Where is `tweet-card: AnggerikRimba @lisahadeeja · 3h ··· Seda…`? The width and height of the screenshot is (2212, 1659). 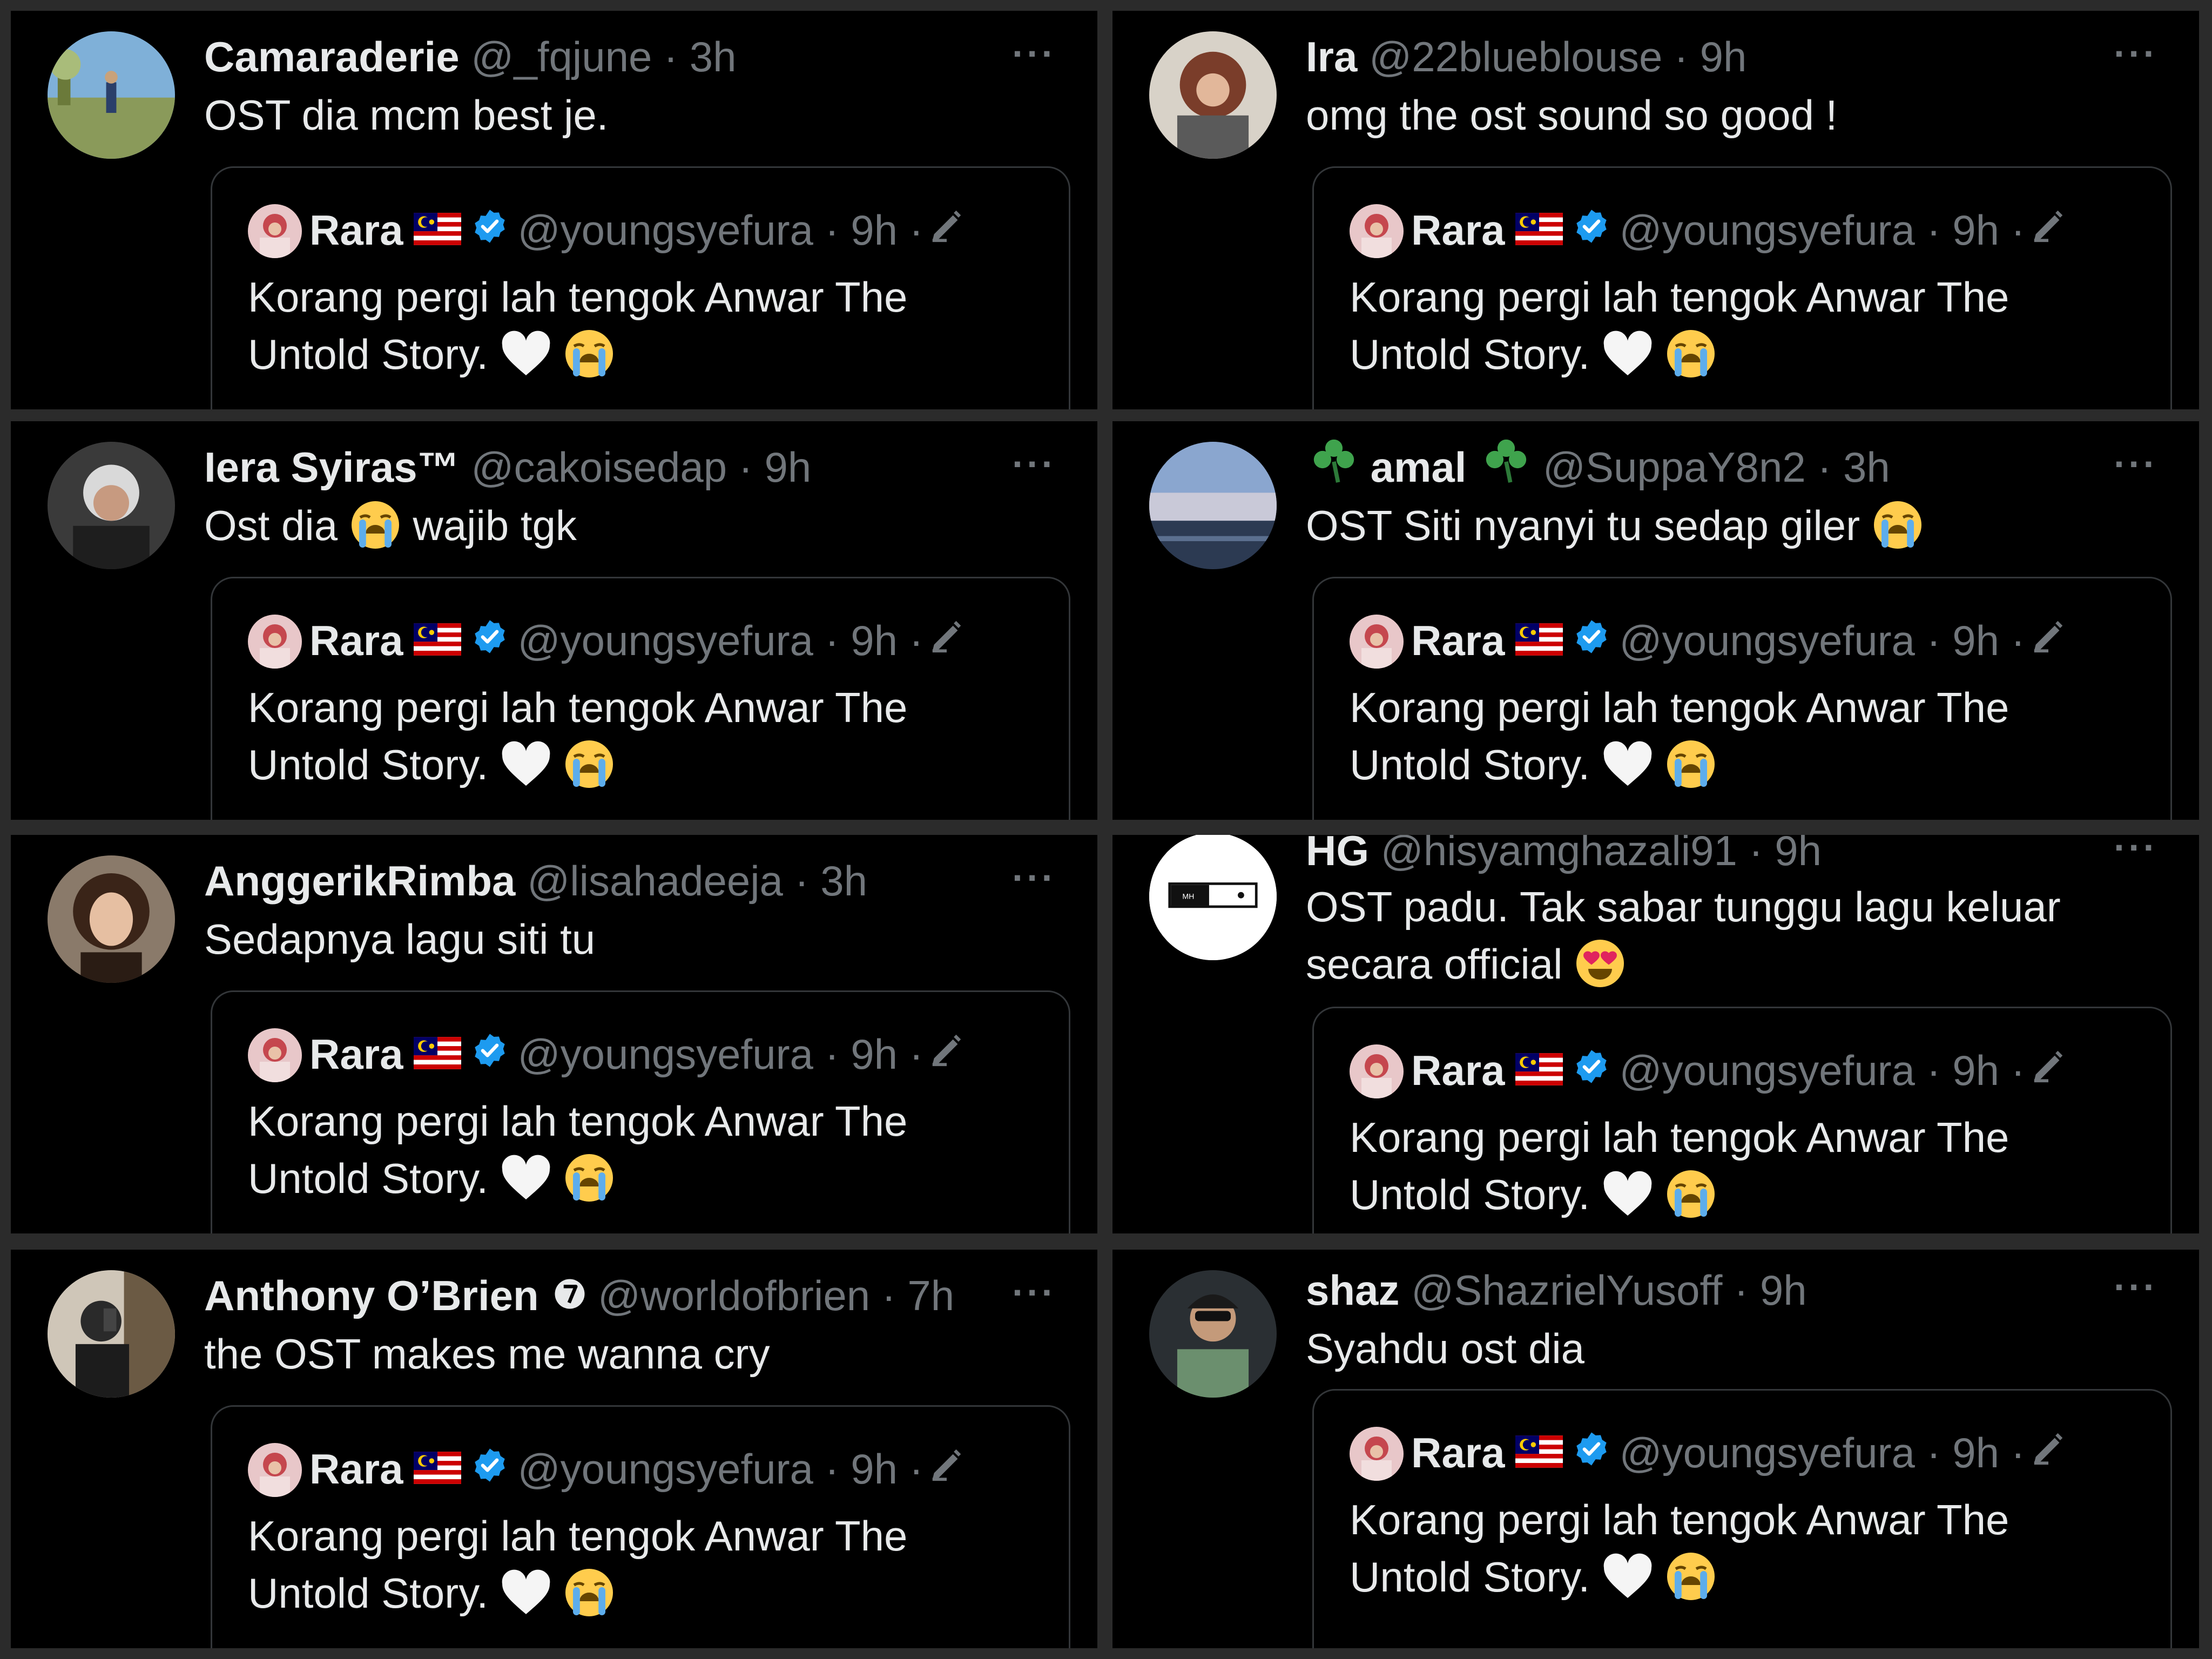 tweet-card: AnggerikRimba @lisahadeeja · 3h ··· Seda… is located at coordinates (554, 1034).